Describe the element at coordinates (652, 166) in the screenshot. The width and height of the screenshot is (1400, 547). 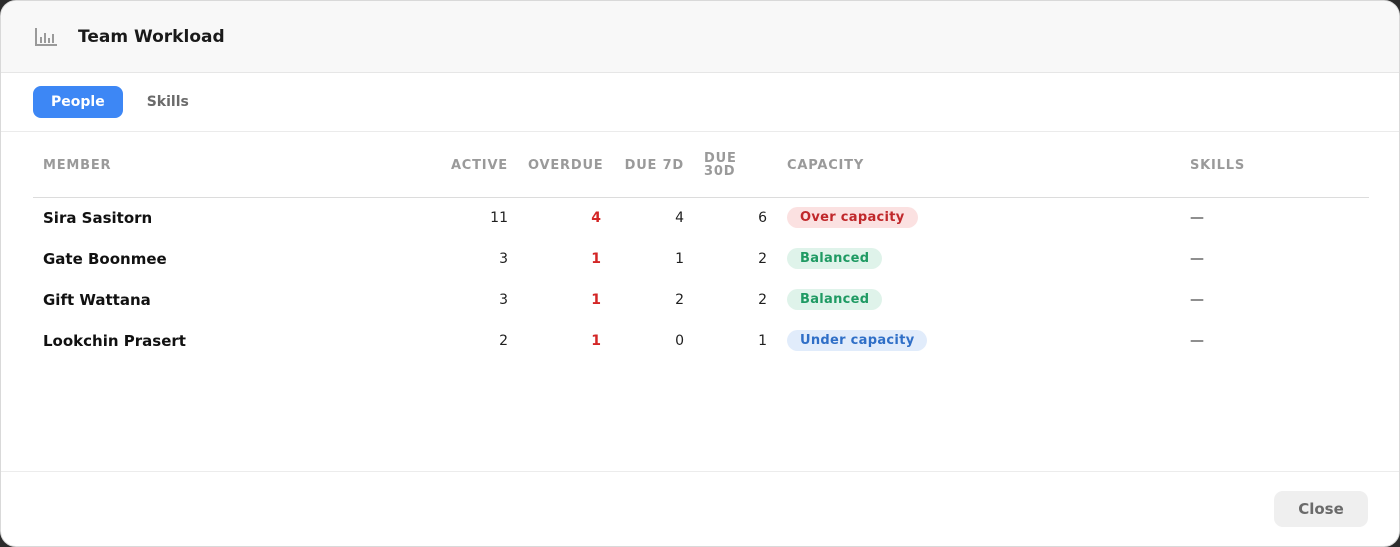
I see `column-header-due-7d: Due 7D` at that location.